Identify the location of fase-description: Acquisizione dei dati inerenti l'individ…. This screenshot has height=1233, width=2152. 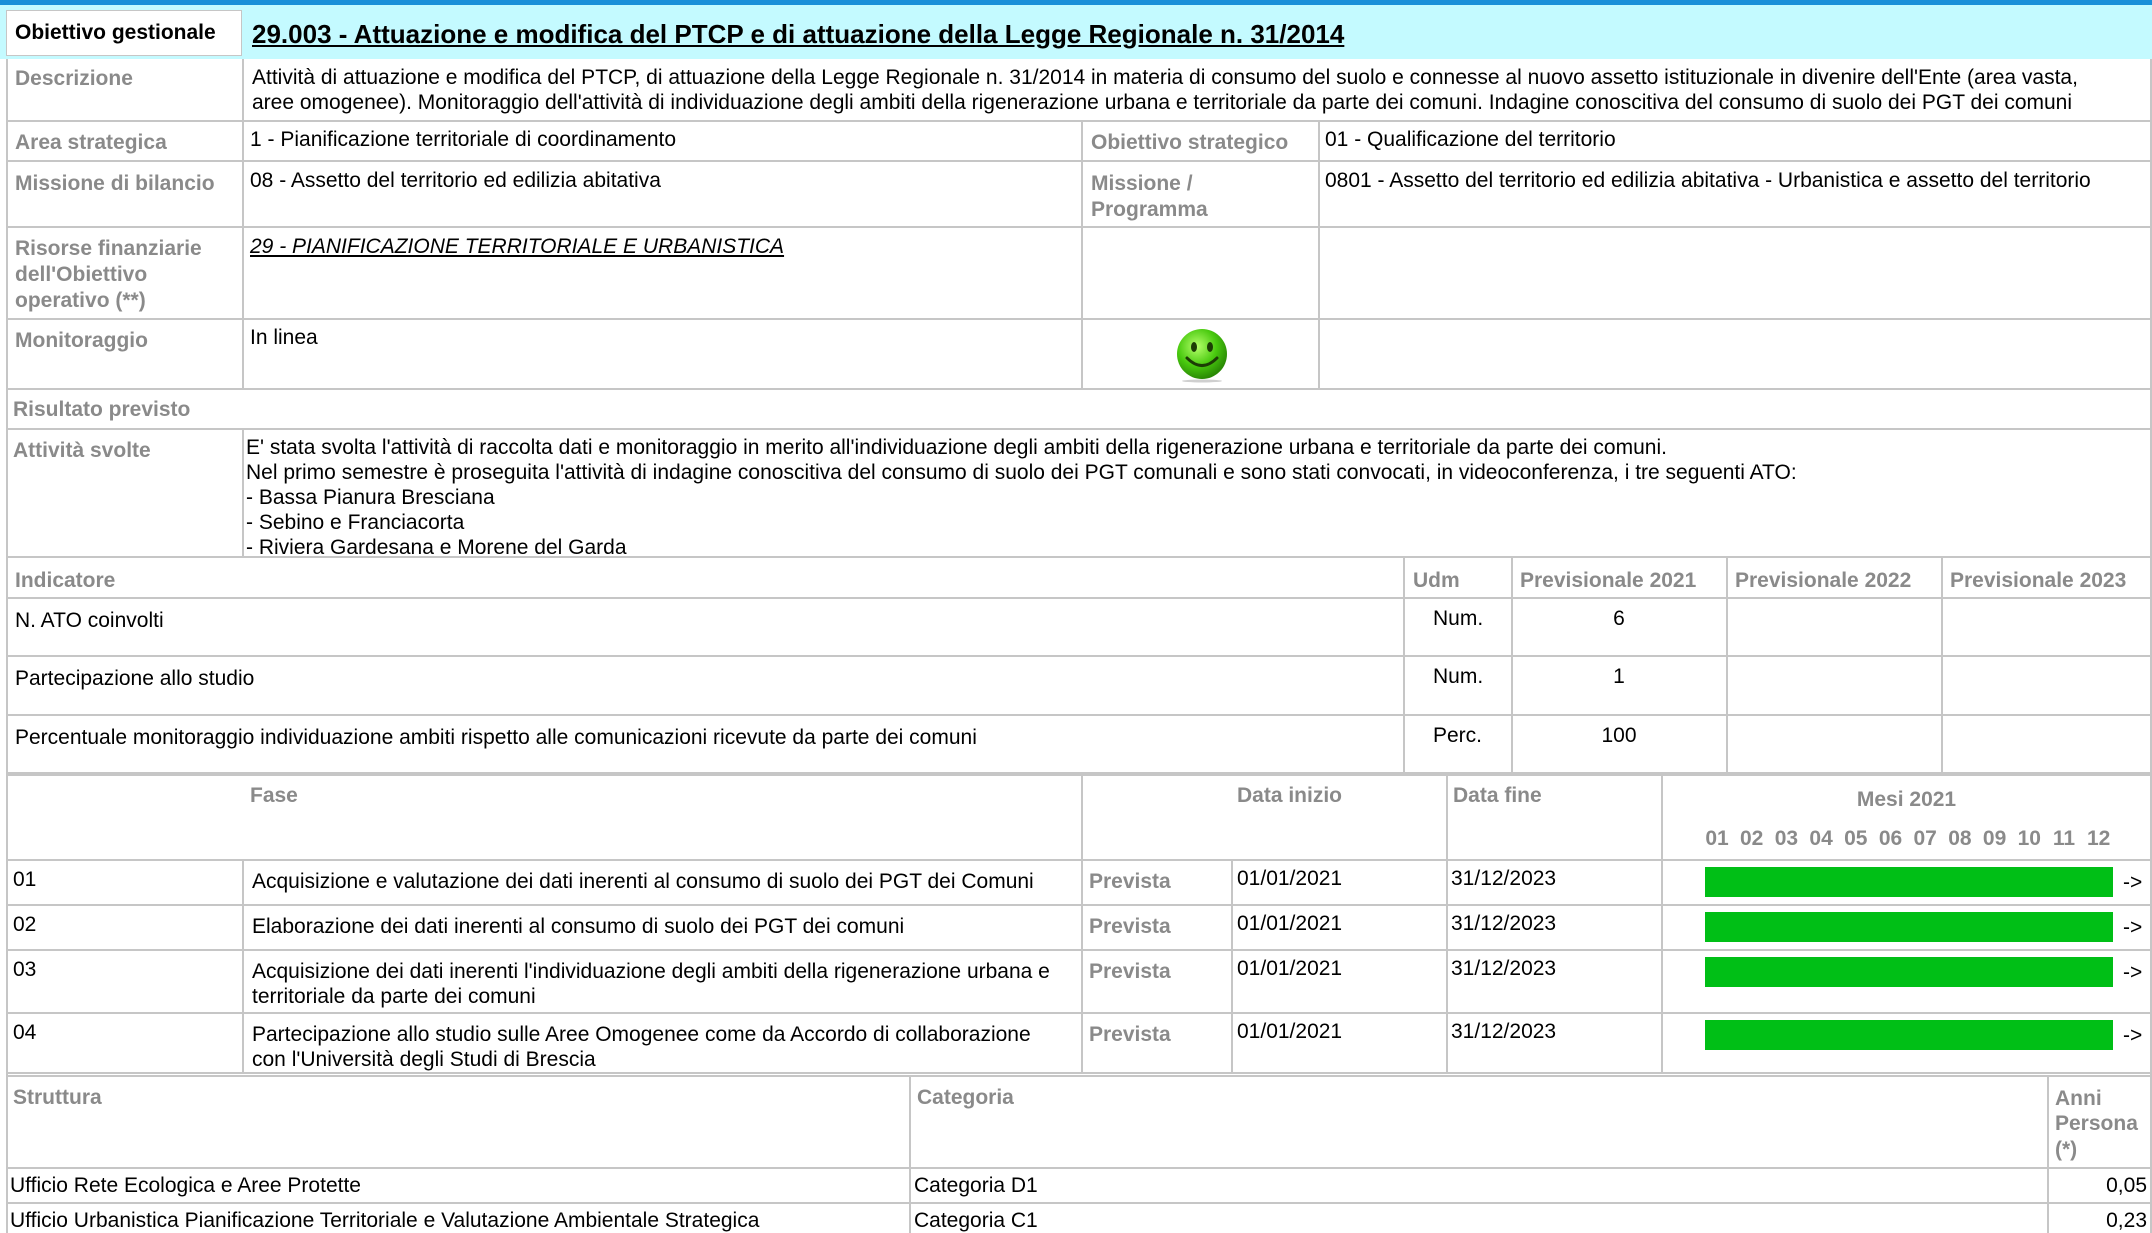
(651, 971).